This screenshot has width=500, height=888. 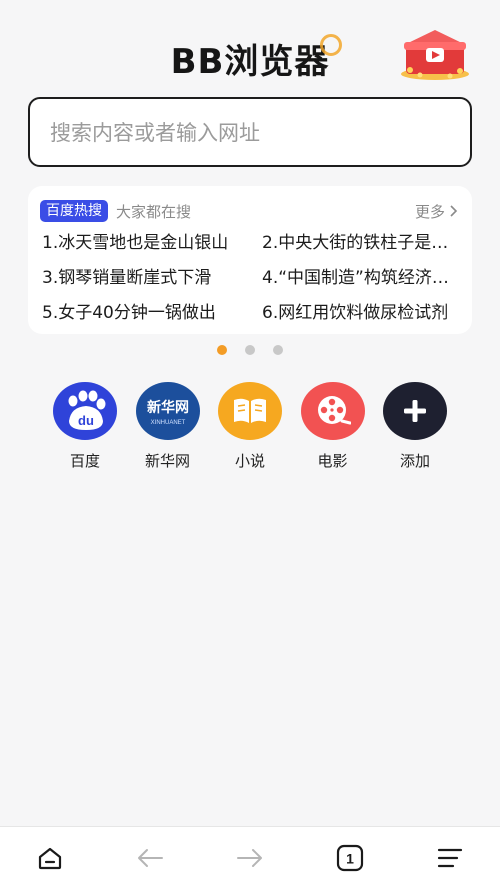 I want to click on xinhua-logo-cn: 新华网, so click(x=168, y=407).